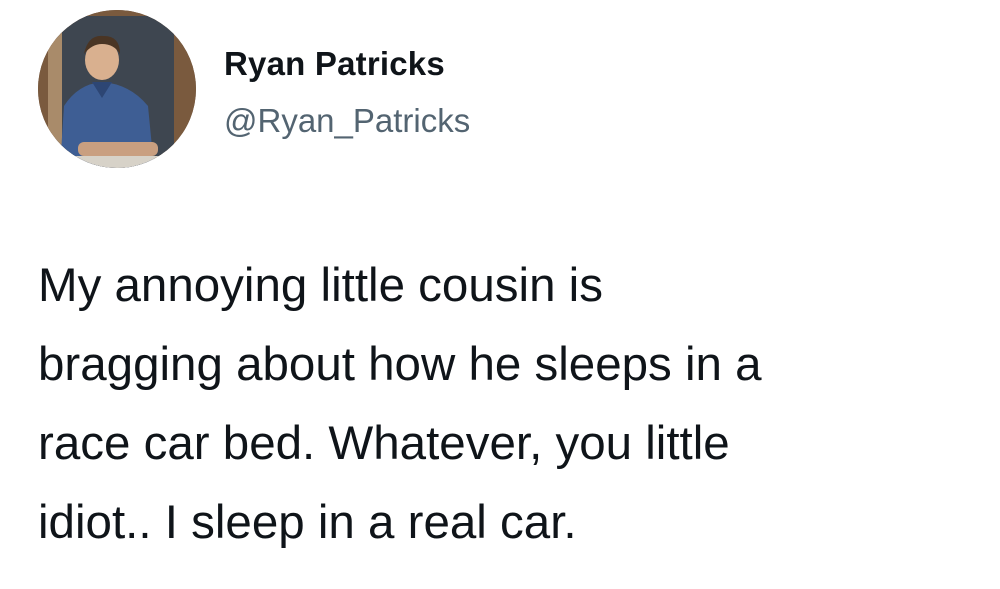 This screenshot has height=589, width=1000. What do you see at coordinates (384, 443) in the screenshot?
I see `tweet-text-line: race car bed. Whatever, you little` at bounding box center [384, 443].